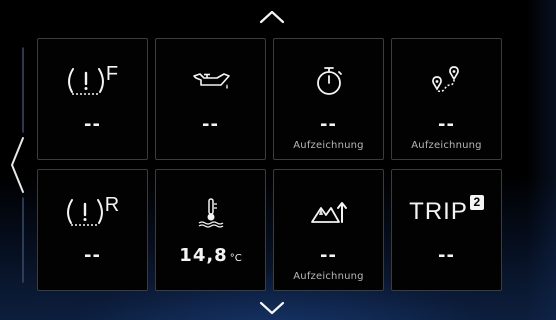 The height and width of the screenshot is (320, 556). What do you see at coordinates (446, 81) in the screenshot?
I see `route-pin-icon` at bounding box center [446, 81].